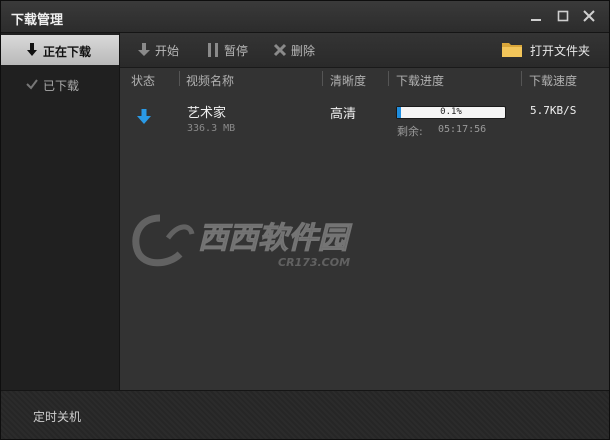  I want to click on column-header-name: 视频名称, so click(210, 81).